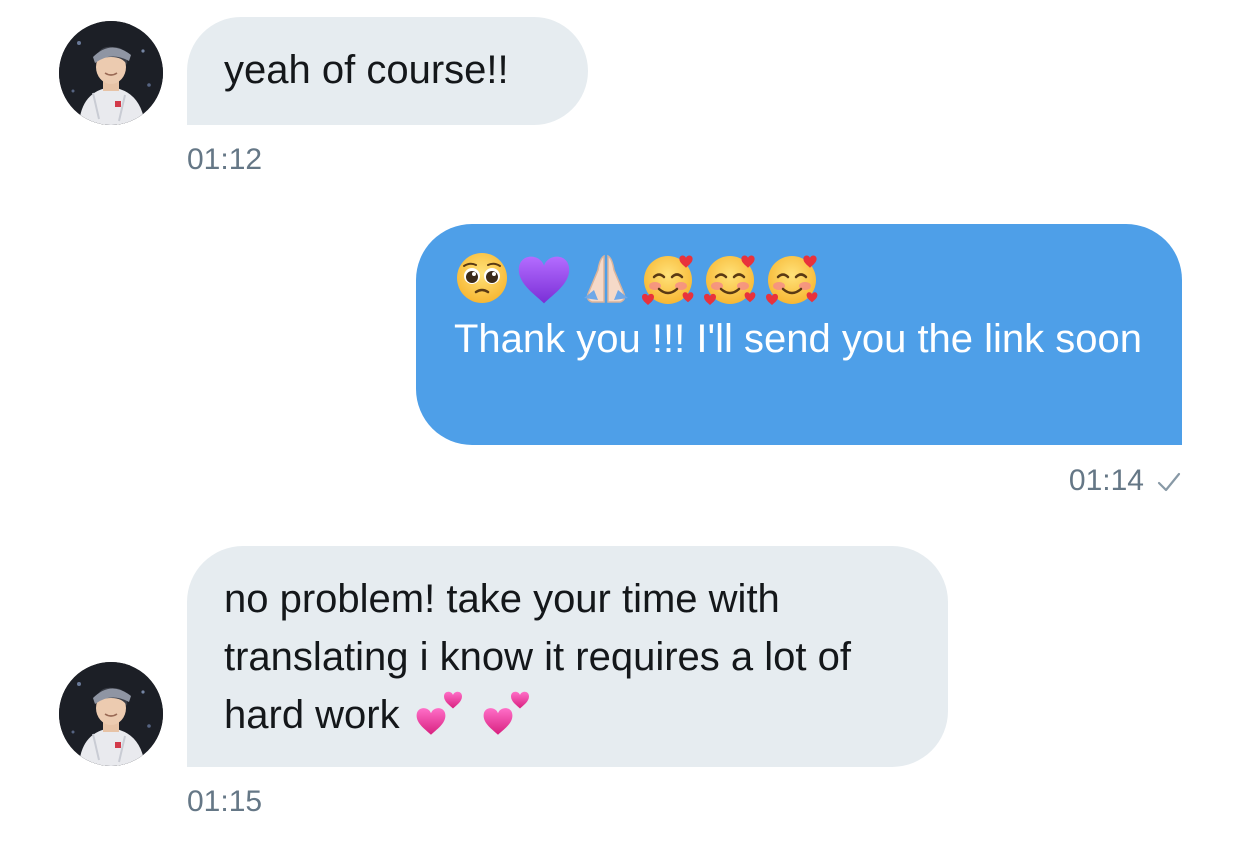  I want to click on message-timestamp: 01:14, so click(1106, 480).